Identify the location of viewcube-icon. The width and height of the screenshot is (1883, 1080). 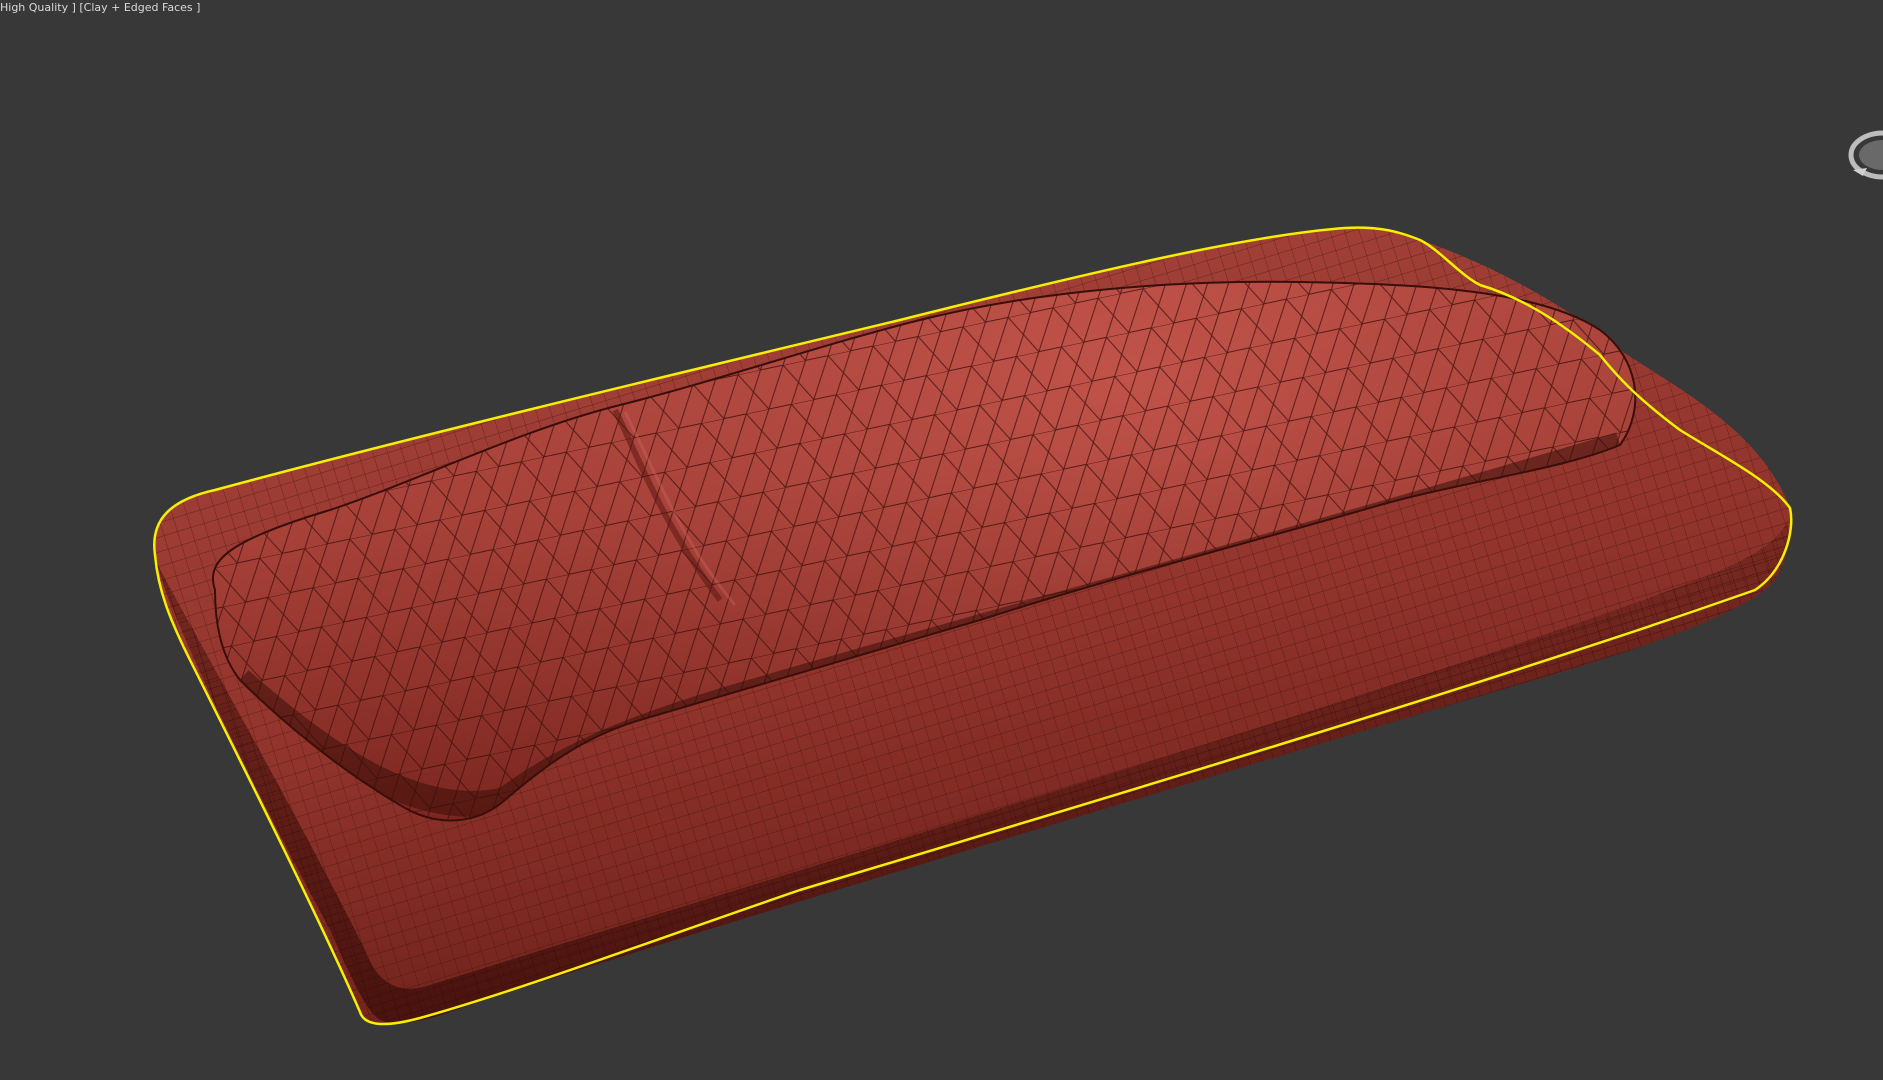
(1865, 155).